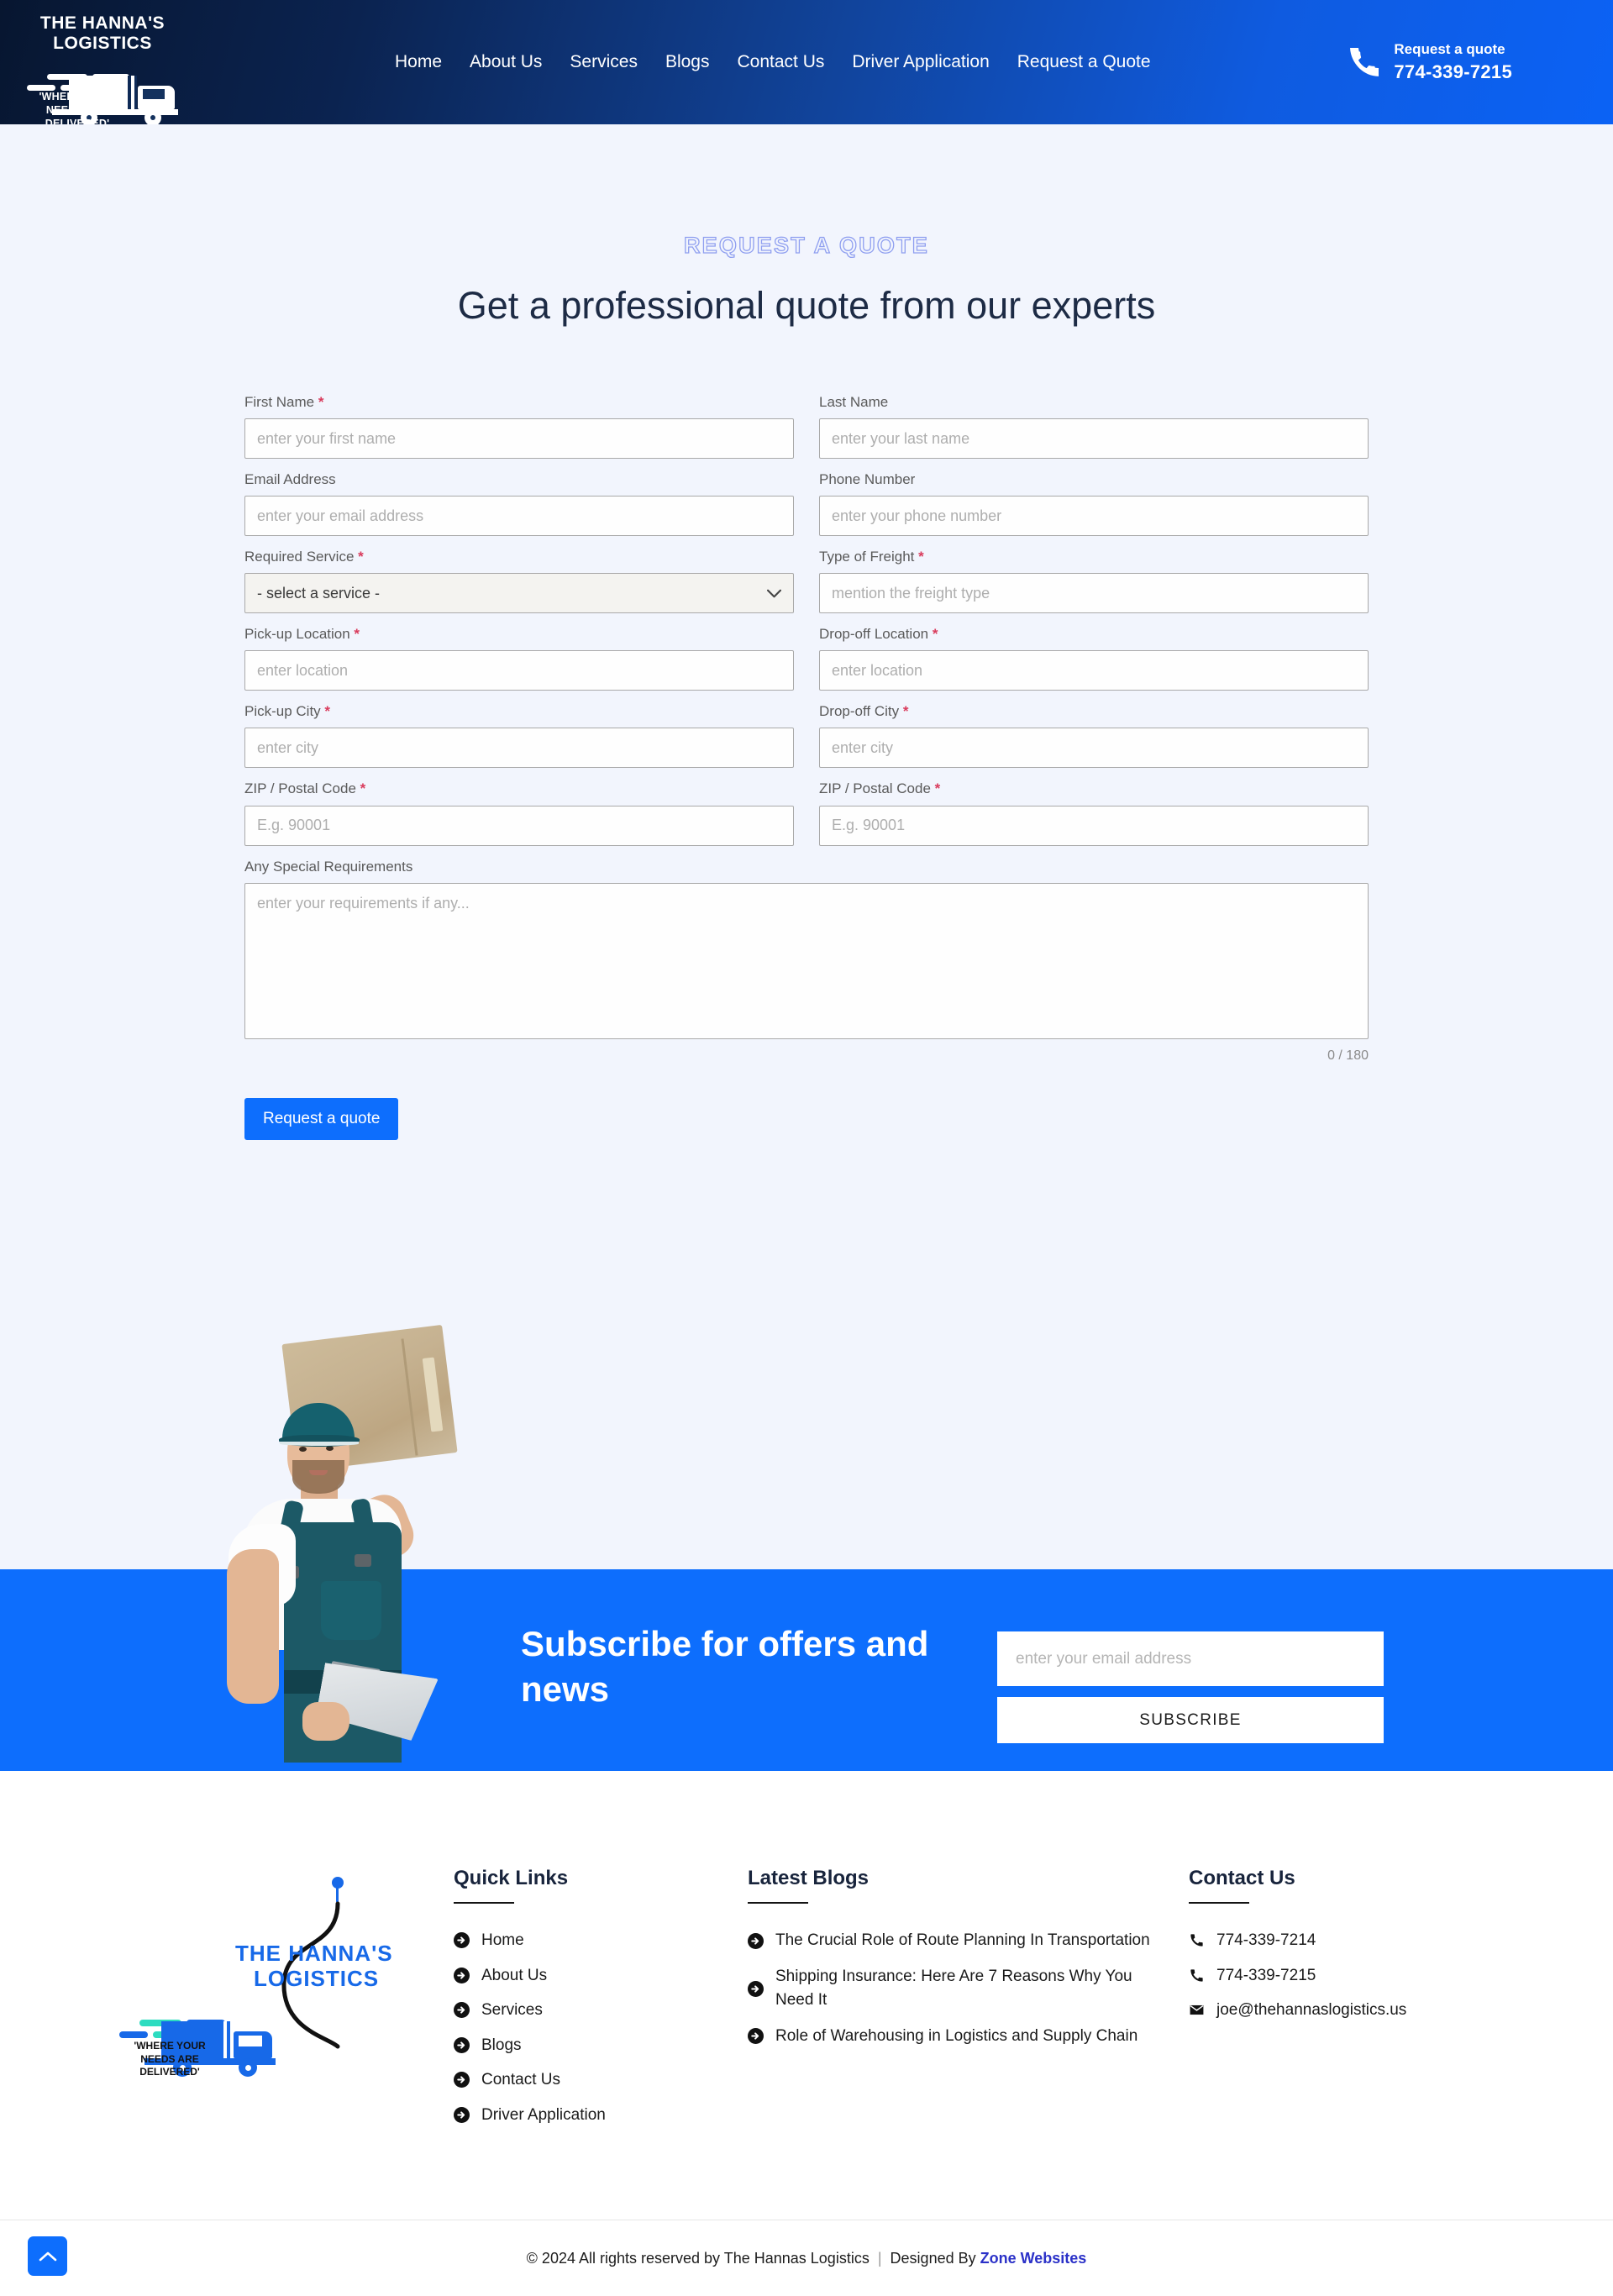  What do you see at coordinates (314, 1953) in the screenshot?
I see `footer-logo-line1: THE HANNA'S` at bounding box center [314, 1953].